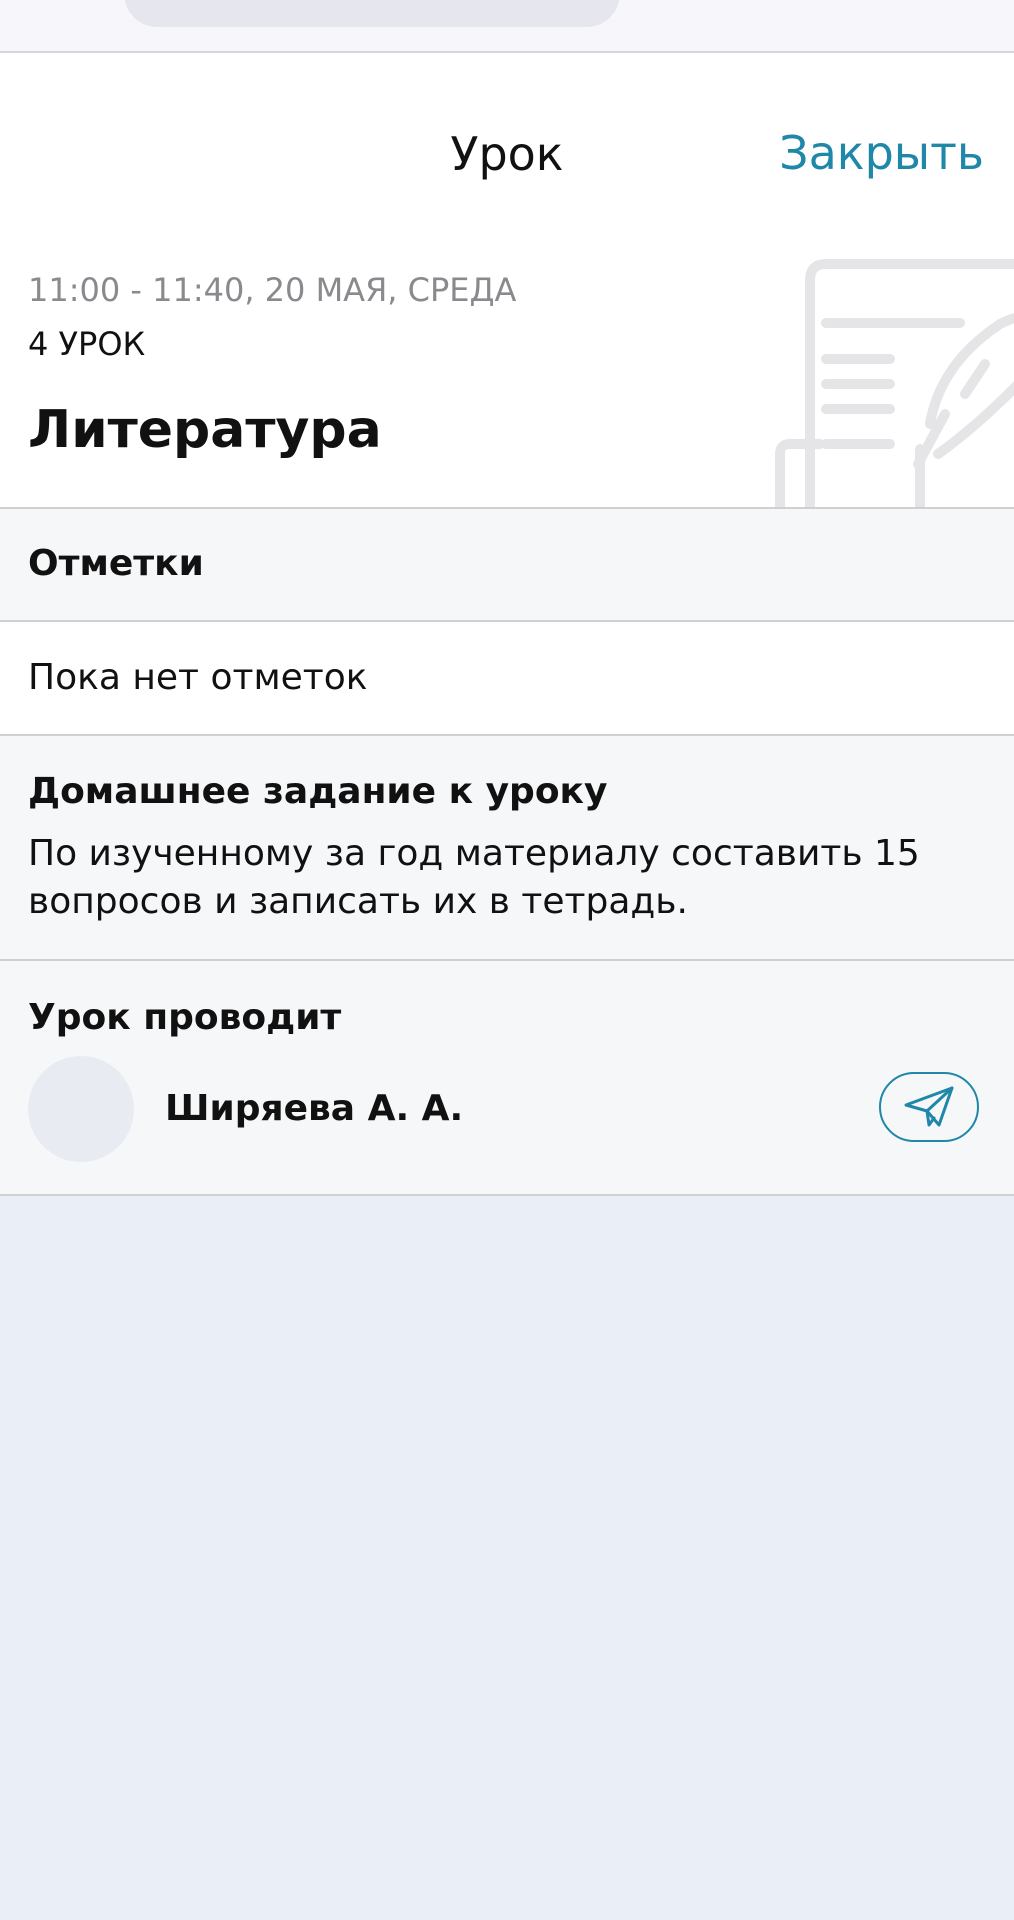  What do you see at coordinates (372, 13) in the screenshot?
I see `search-bar-partial` at bounding box center [372, 13].